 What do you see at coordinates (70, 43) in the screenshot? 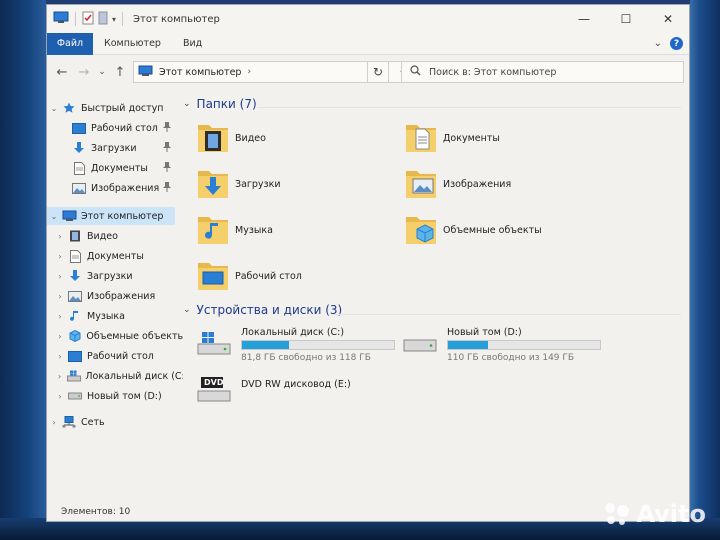
I see `tab-file: Файл` at bounding box center [70, 43].